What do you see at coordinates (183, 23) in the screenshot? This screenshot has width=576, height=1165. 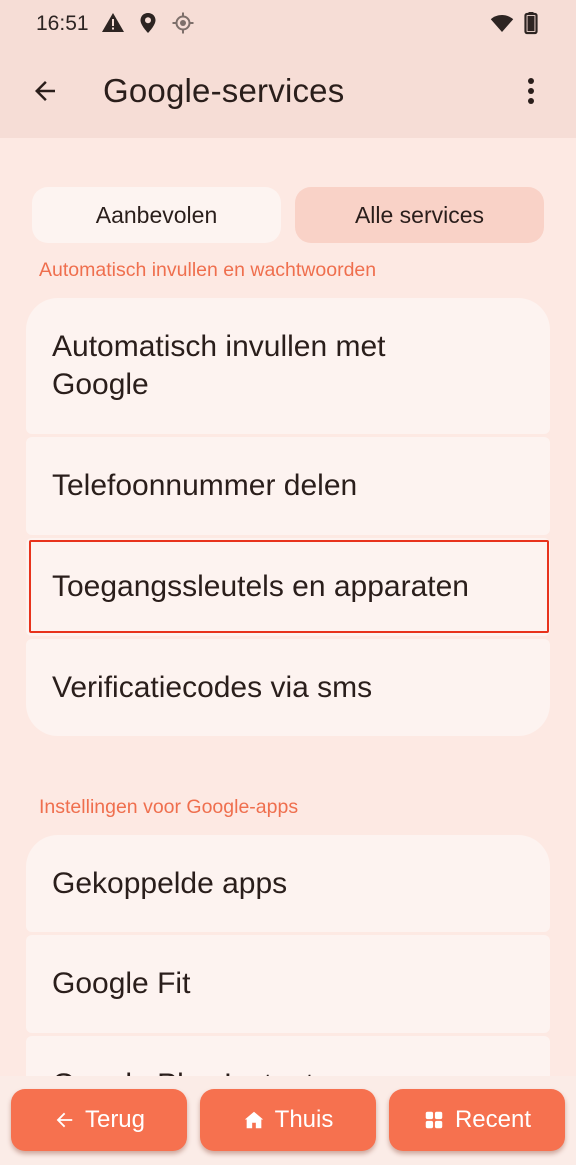 I see `gps-icon` at bounding box center [183, 23].